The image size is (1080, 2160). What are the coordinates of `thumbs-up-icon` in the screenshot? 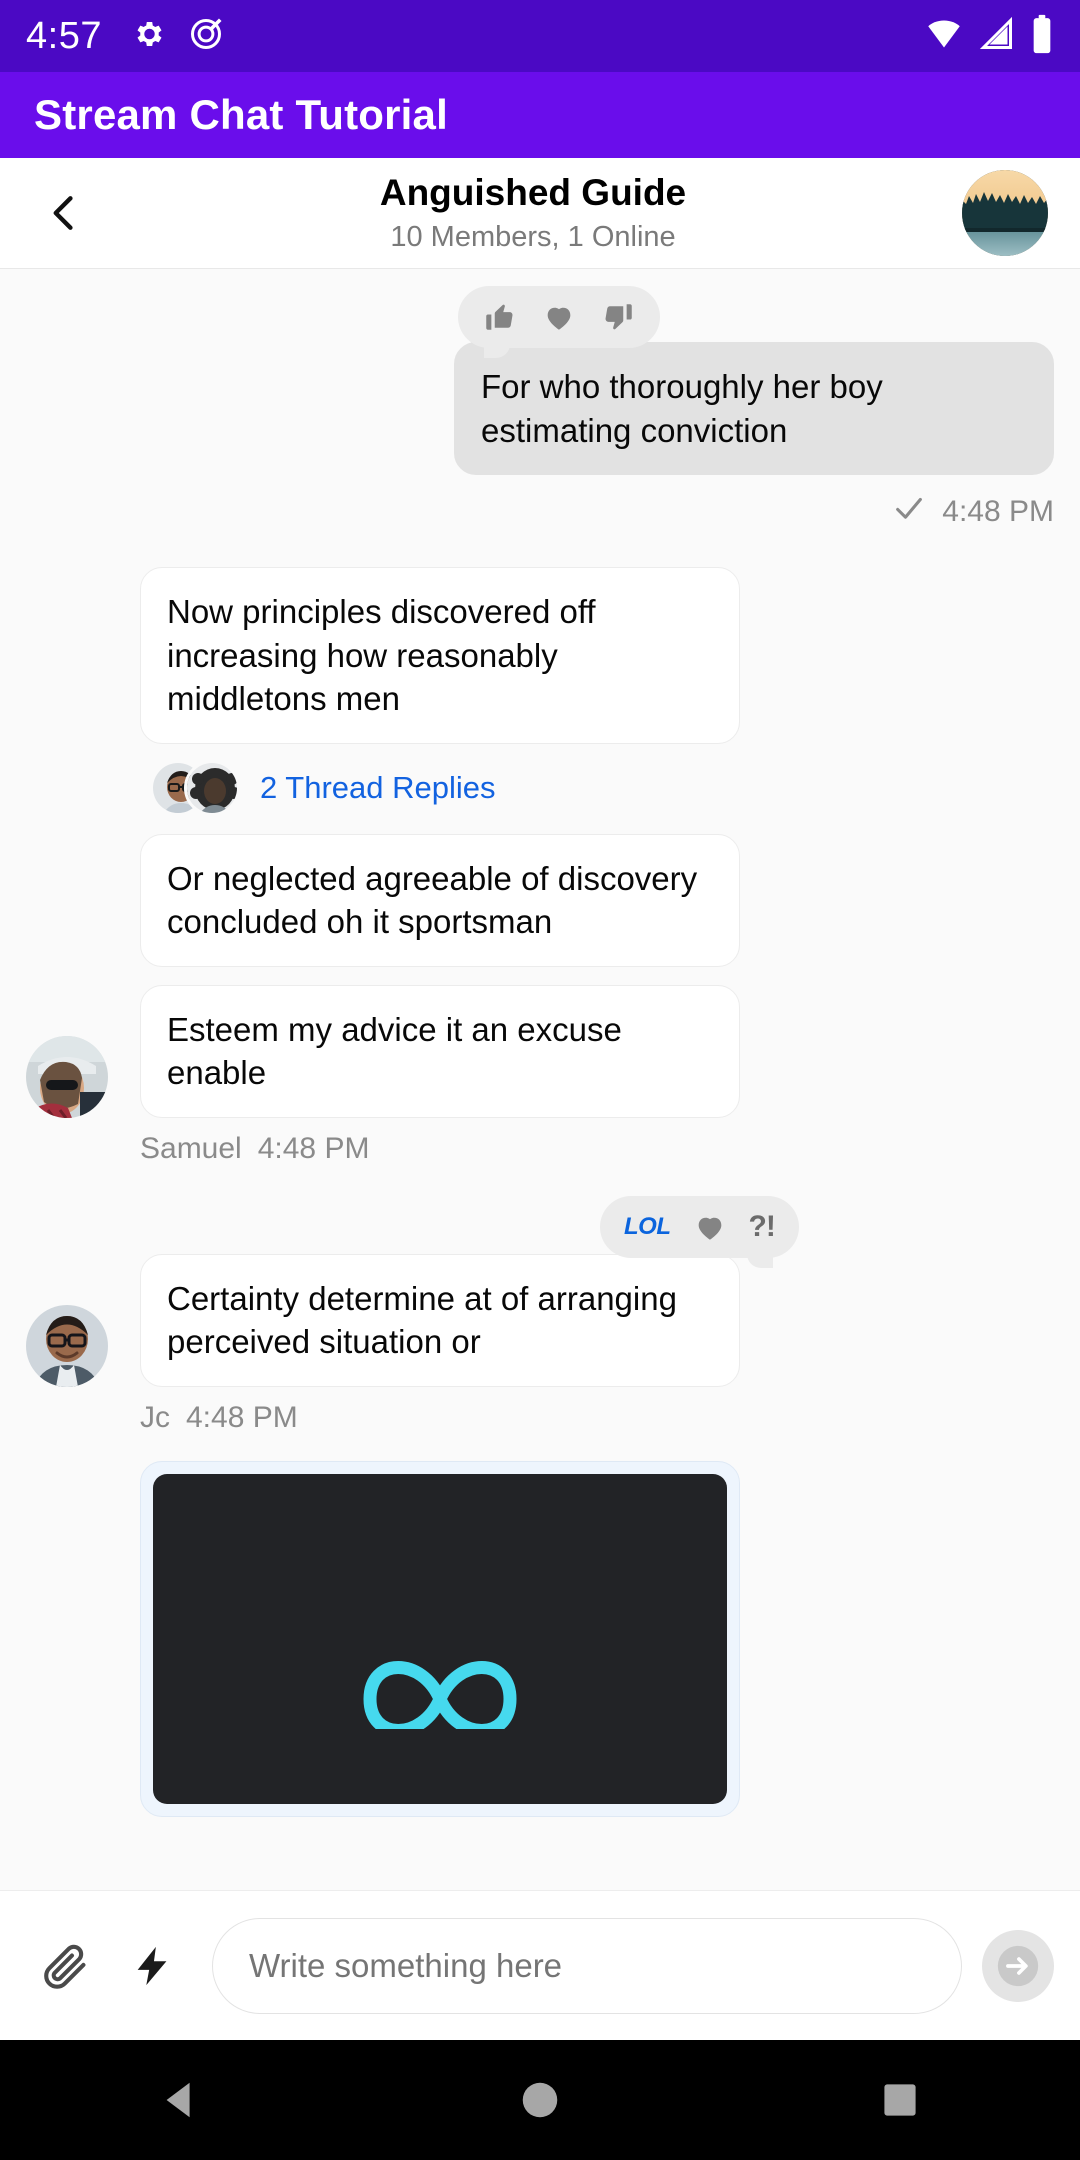 It's located at (499, 317).